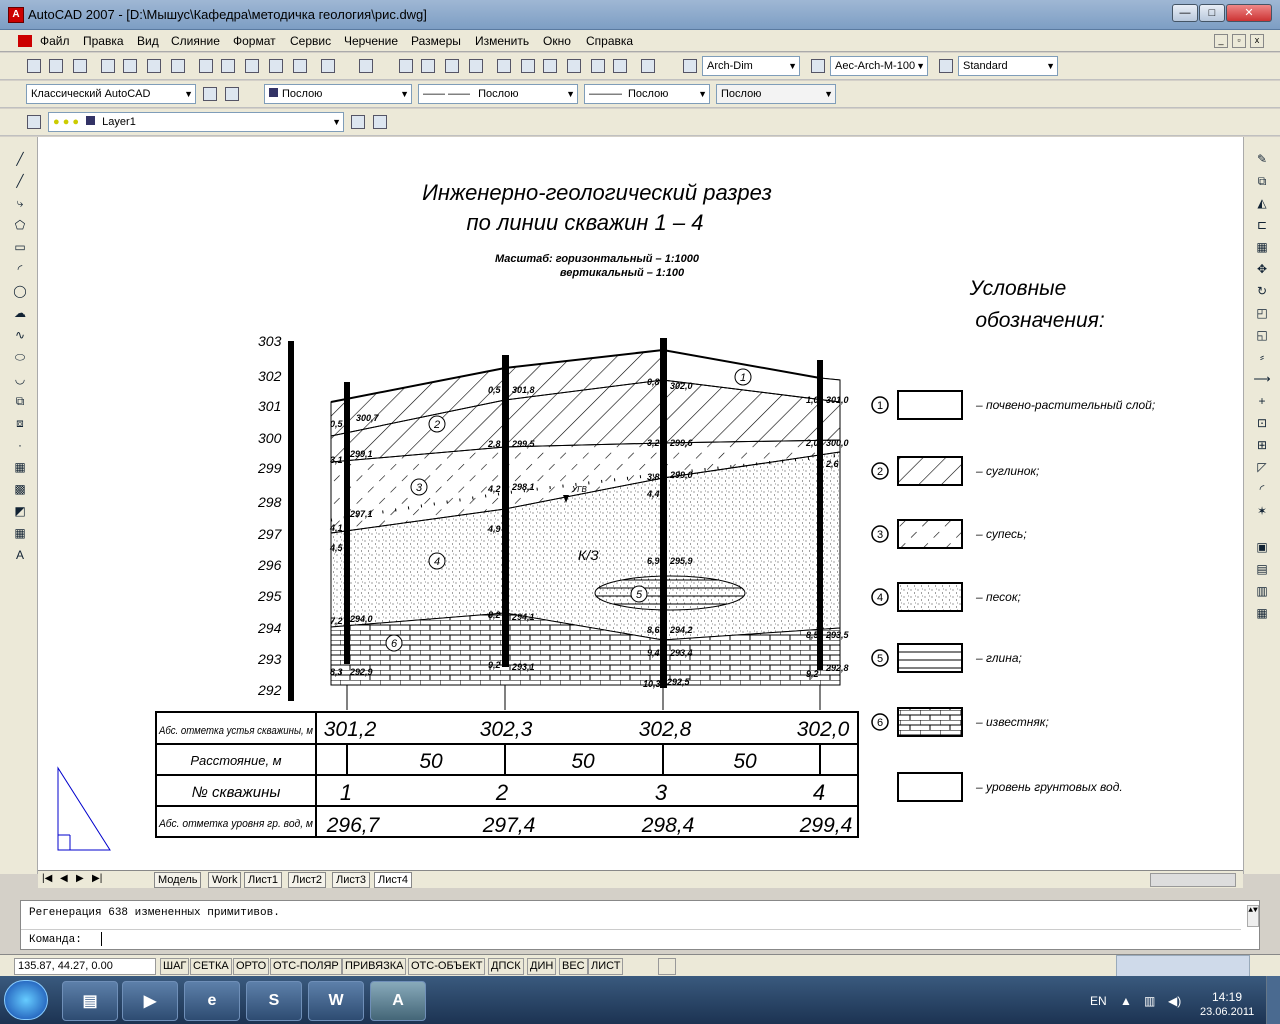 This screenshot has height=1024, width=1280. What do you see at coordinates (1098, 1001) in the screenshot?
I see `language-indicator: EN` at bounding box center [1098, 1001].